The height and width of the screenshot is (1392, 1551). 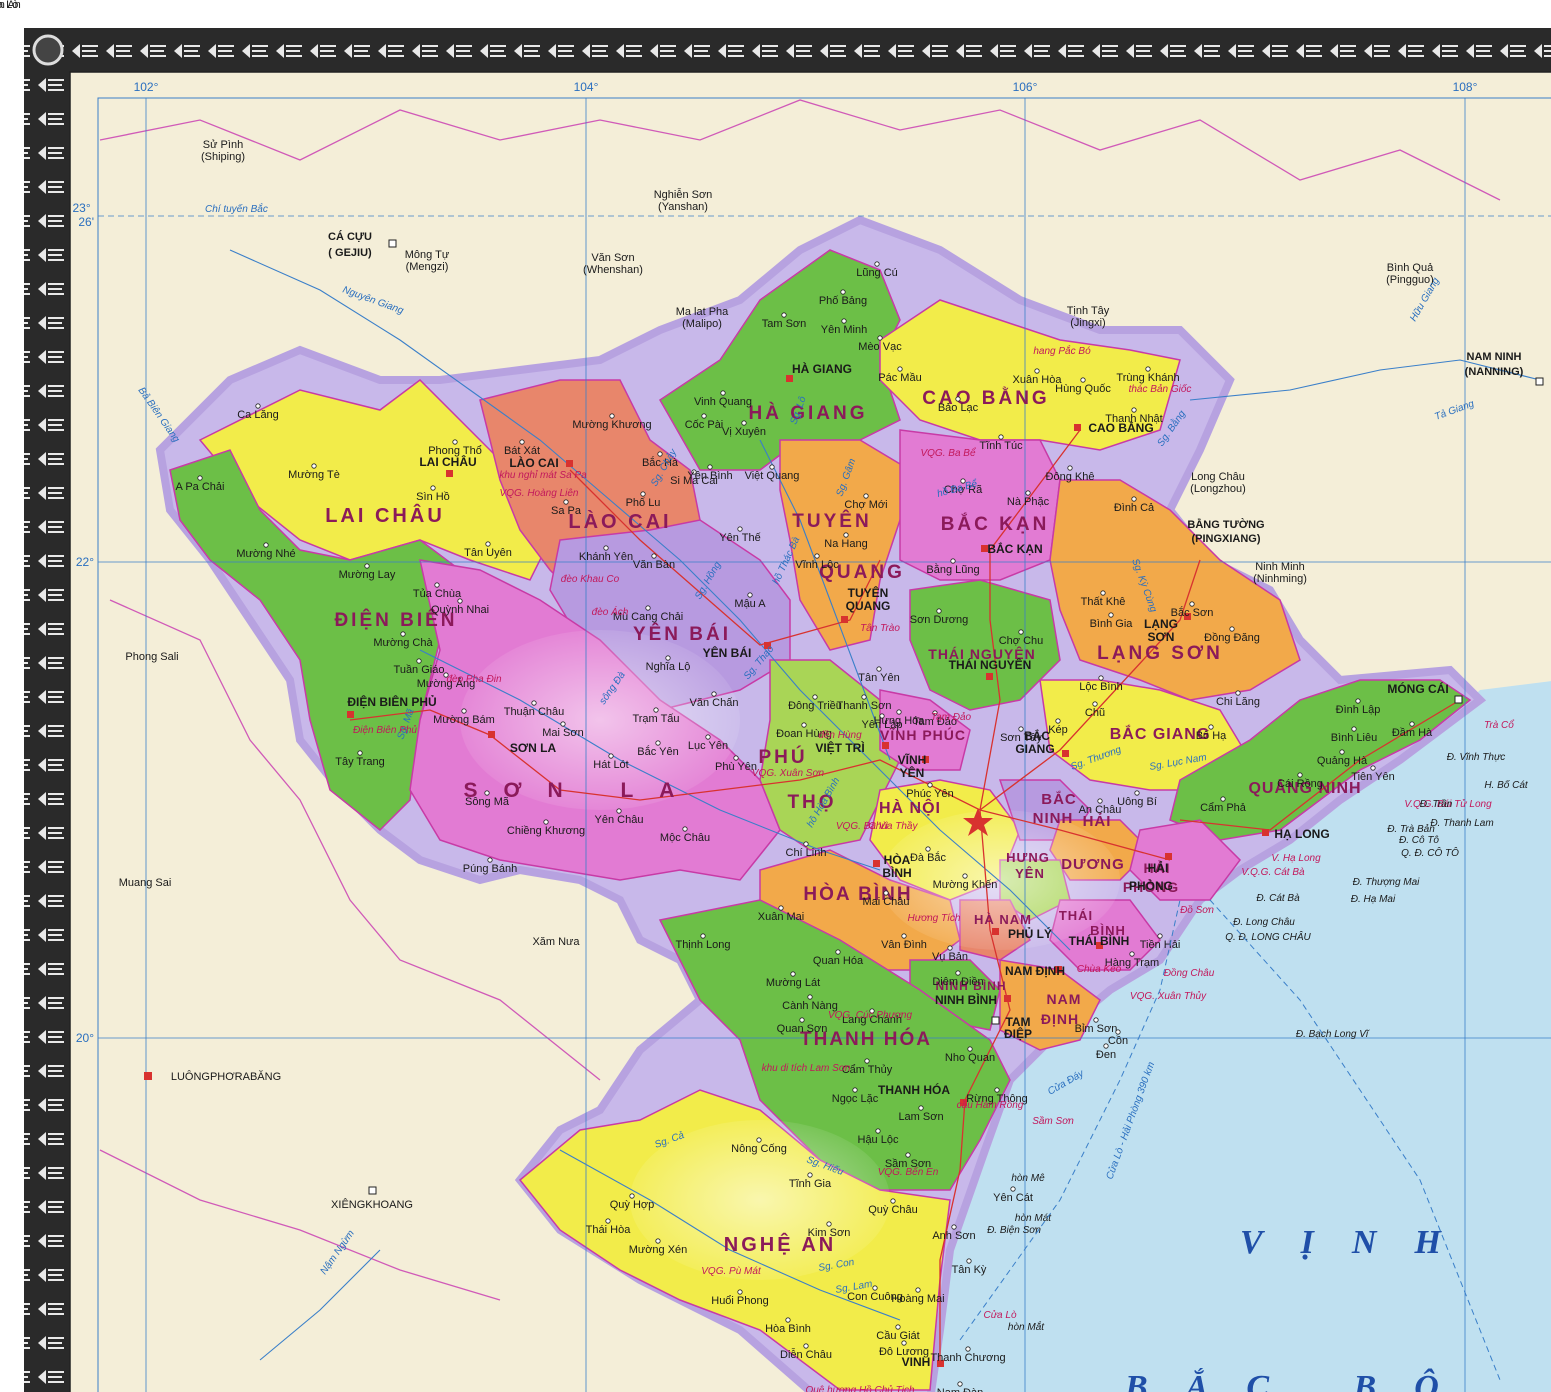 What do you see at coordinates (613, 270) in the screenshot?
I see `foreign-place-sub: (Whenshan)` at bounding box center [613, 270].